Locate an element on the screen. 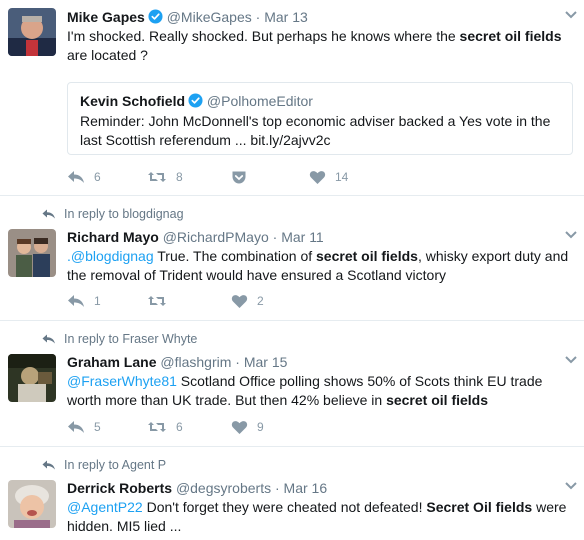 The width and height of the screenshot is (584, 540). reply-count: 6 is located at coordinates (97, 177).